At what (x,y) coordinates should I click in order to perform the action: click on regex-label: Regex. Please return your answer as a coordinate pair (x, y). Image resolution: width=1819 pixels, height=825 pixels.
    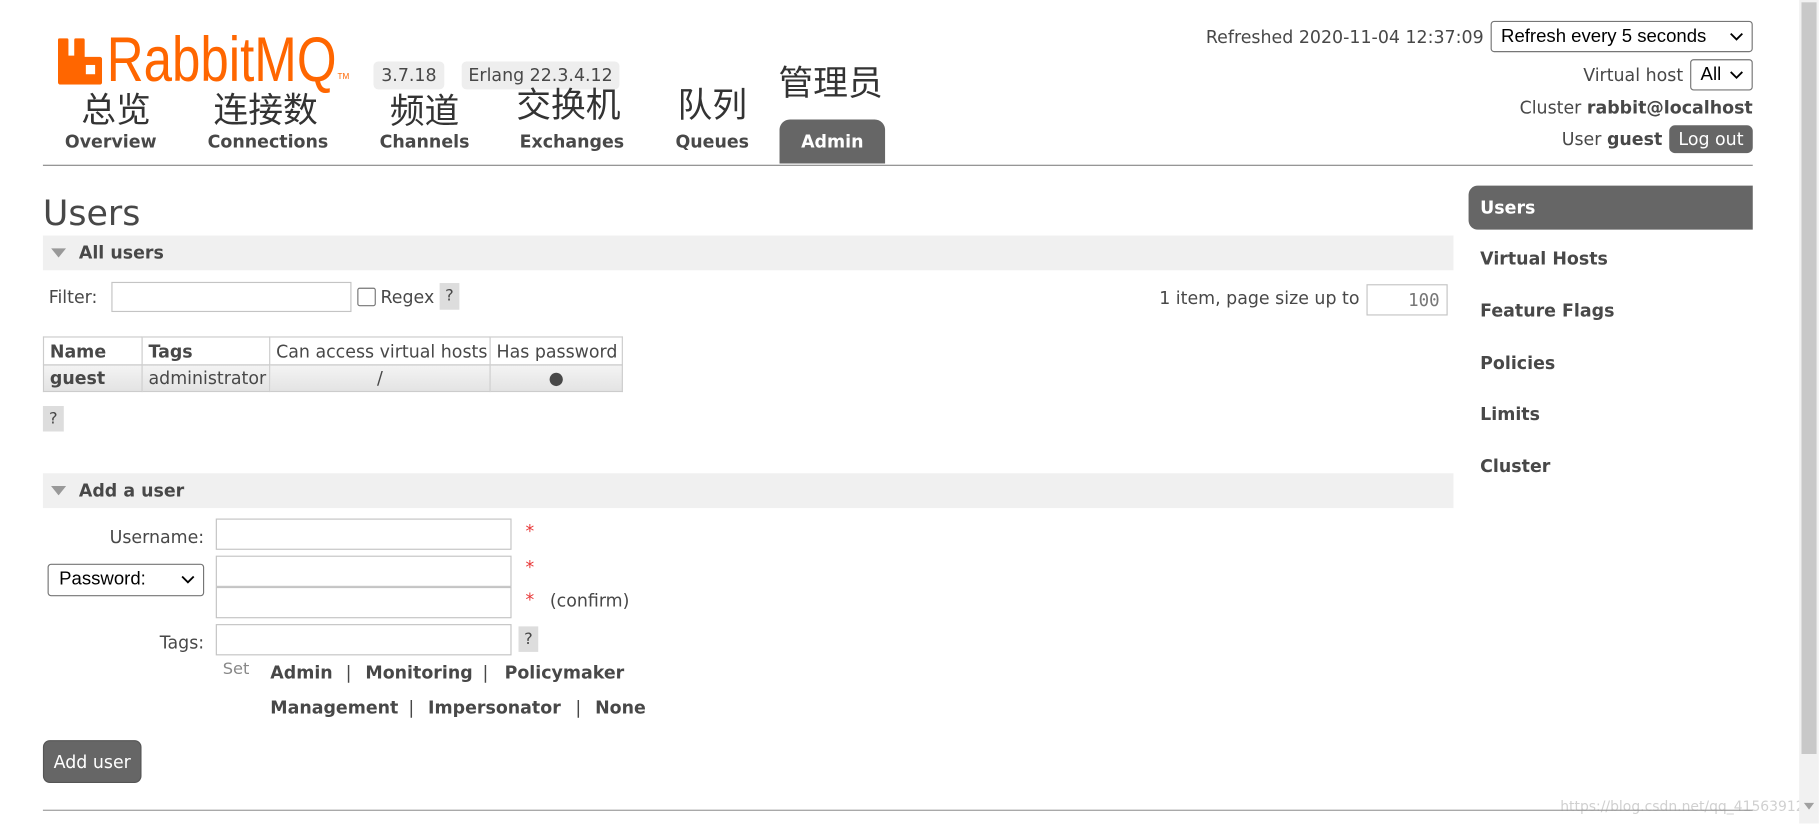
    Looking at the image, I should click on (407, 297).